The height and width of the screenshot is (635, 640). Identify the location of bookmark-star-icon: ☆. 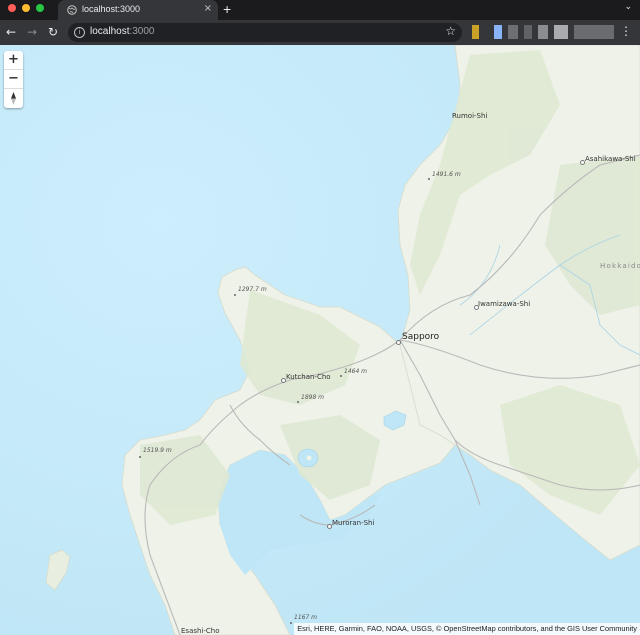
(450, 31).